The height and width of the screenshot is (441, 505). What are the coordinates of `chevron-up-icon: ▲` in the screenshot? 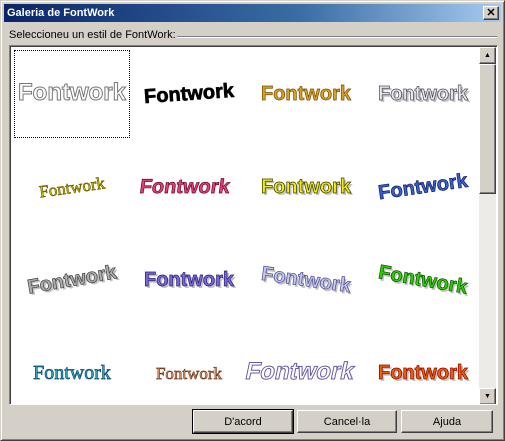 It's located at (487, 55).